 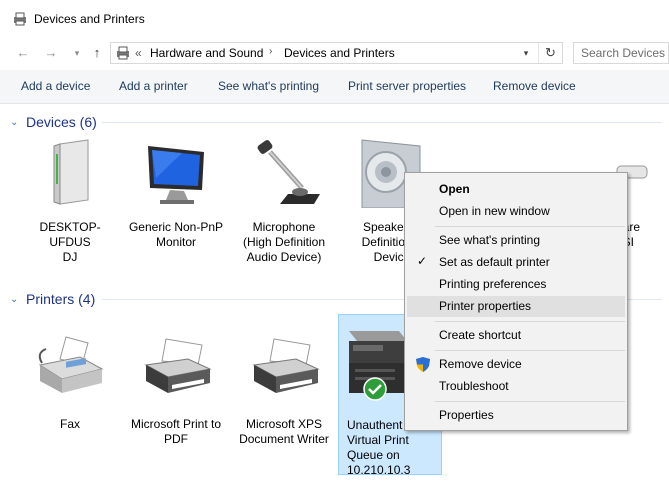 I want to click on menu-item-troubleshoot: Troubleshoot, so click(x=516, y=386).